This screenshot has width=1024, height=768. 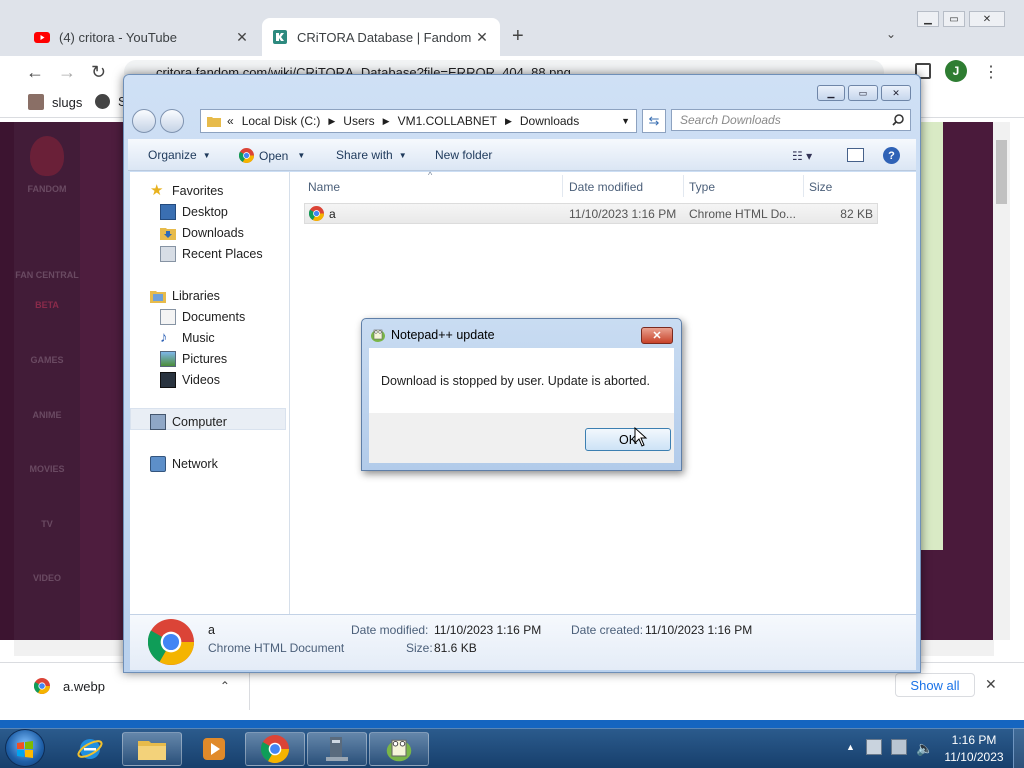 What do you see at coordinates (974, 757) in the screenshot?
I see `clock-date: 11/10/2023` at bounding box center [974, 757].